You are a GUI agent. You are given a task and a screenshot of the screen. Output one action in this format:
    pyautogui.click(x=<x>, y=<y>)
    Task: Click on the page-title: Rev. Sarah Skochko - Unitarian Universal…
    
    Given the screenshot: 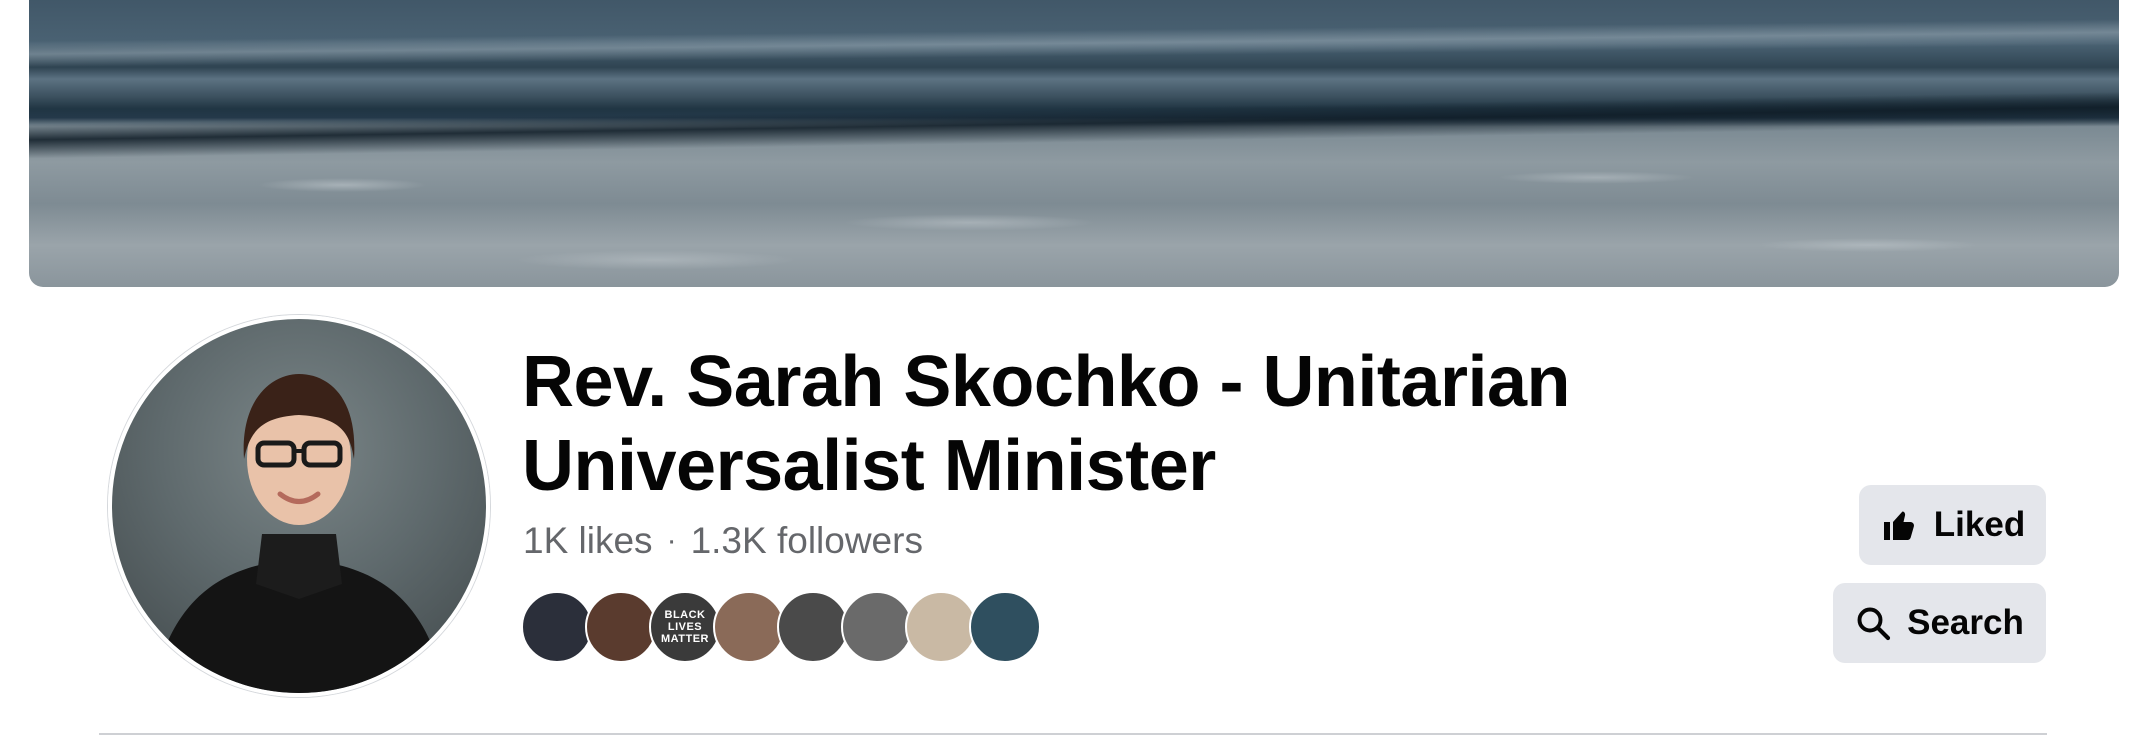 What is the action you would take?
    pyautogui.click(x=1046, y=424)
    